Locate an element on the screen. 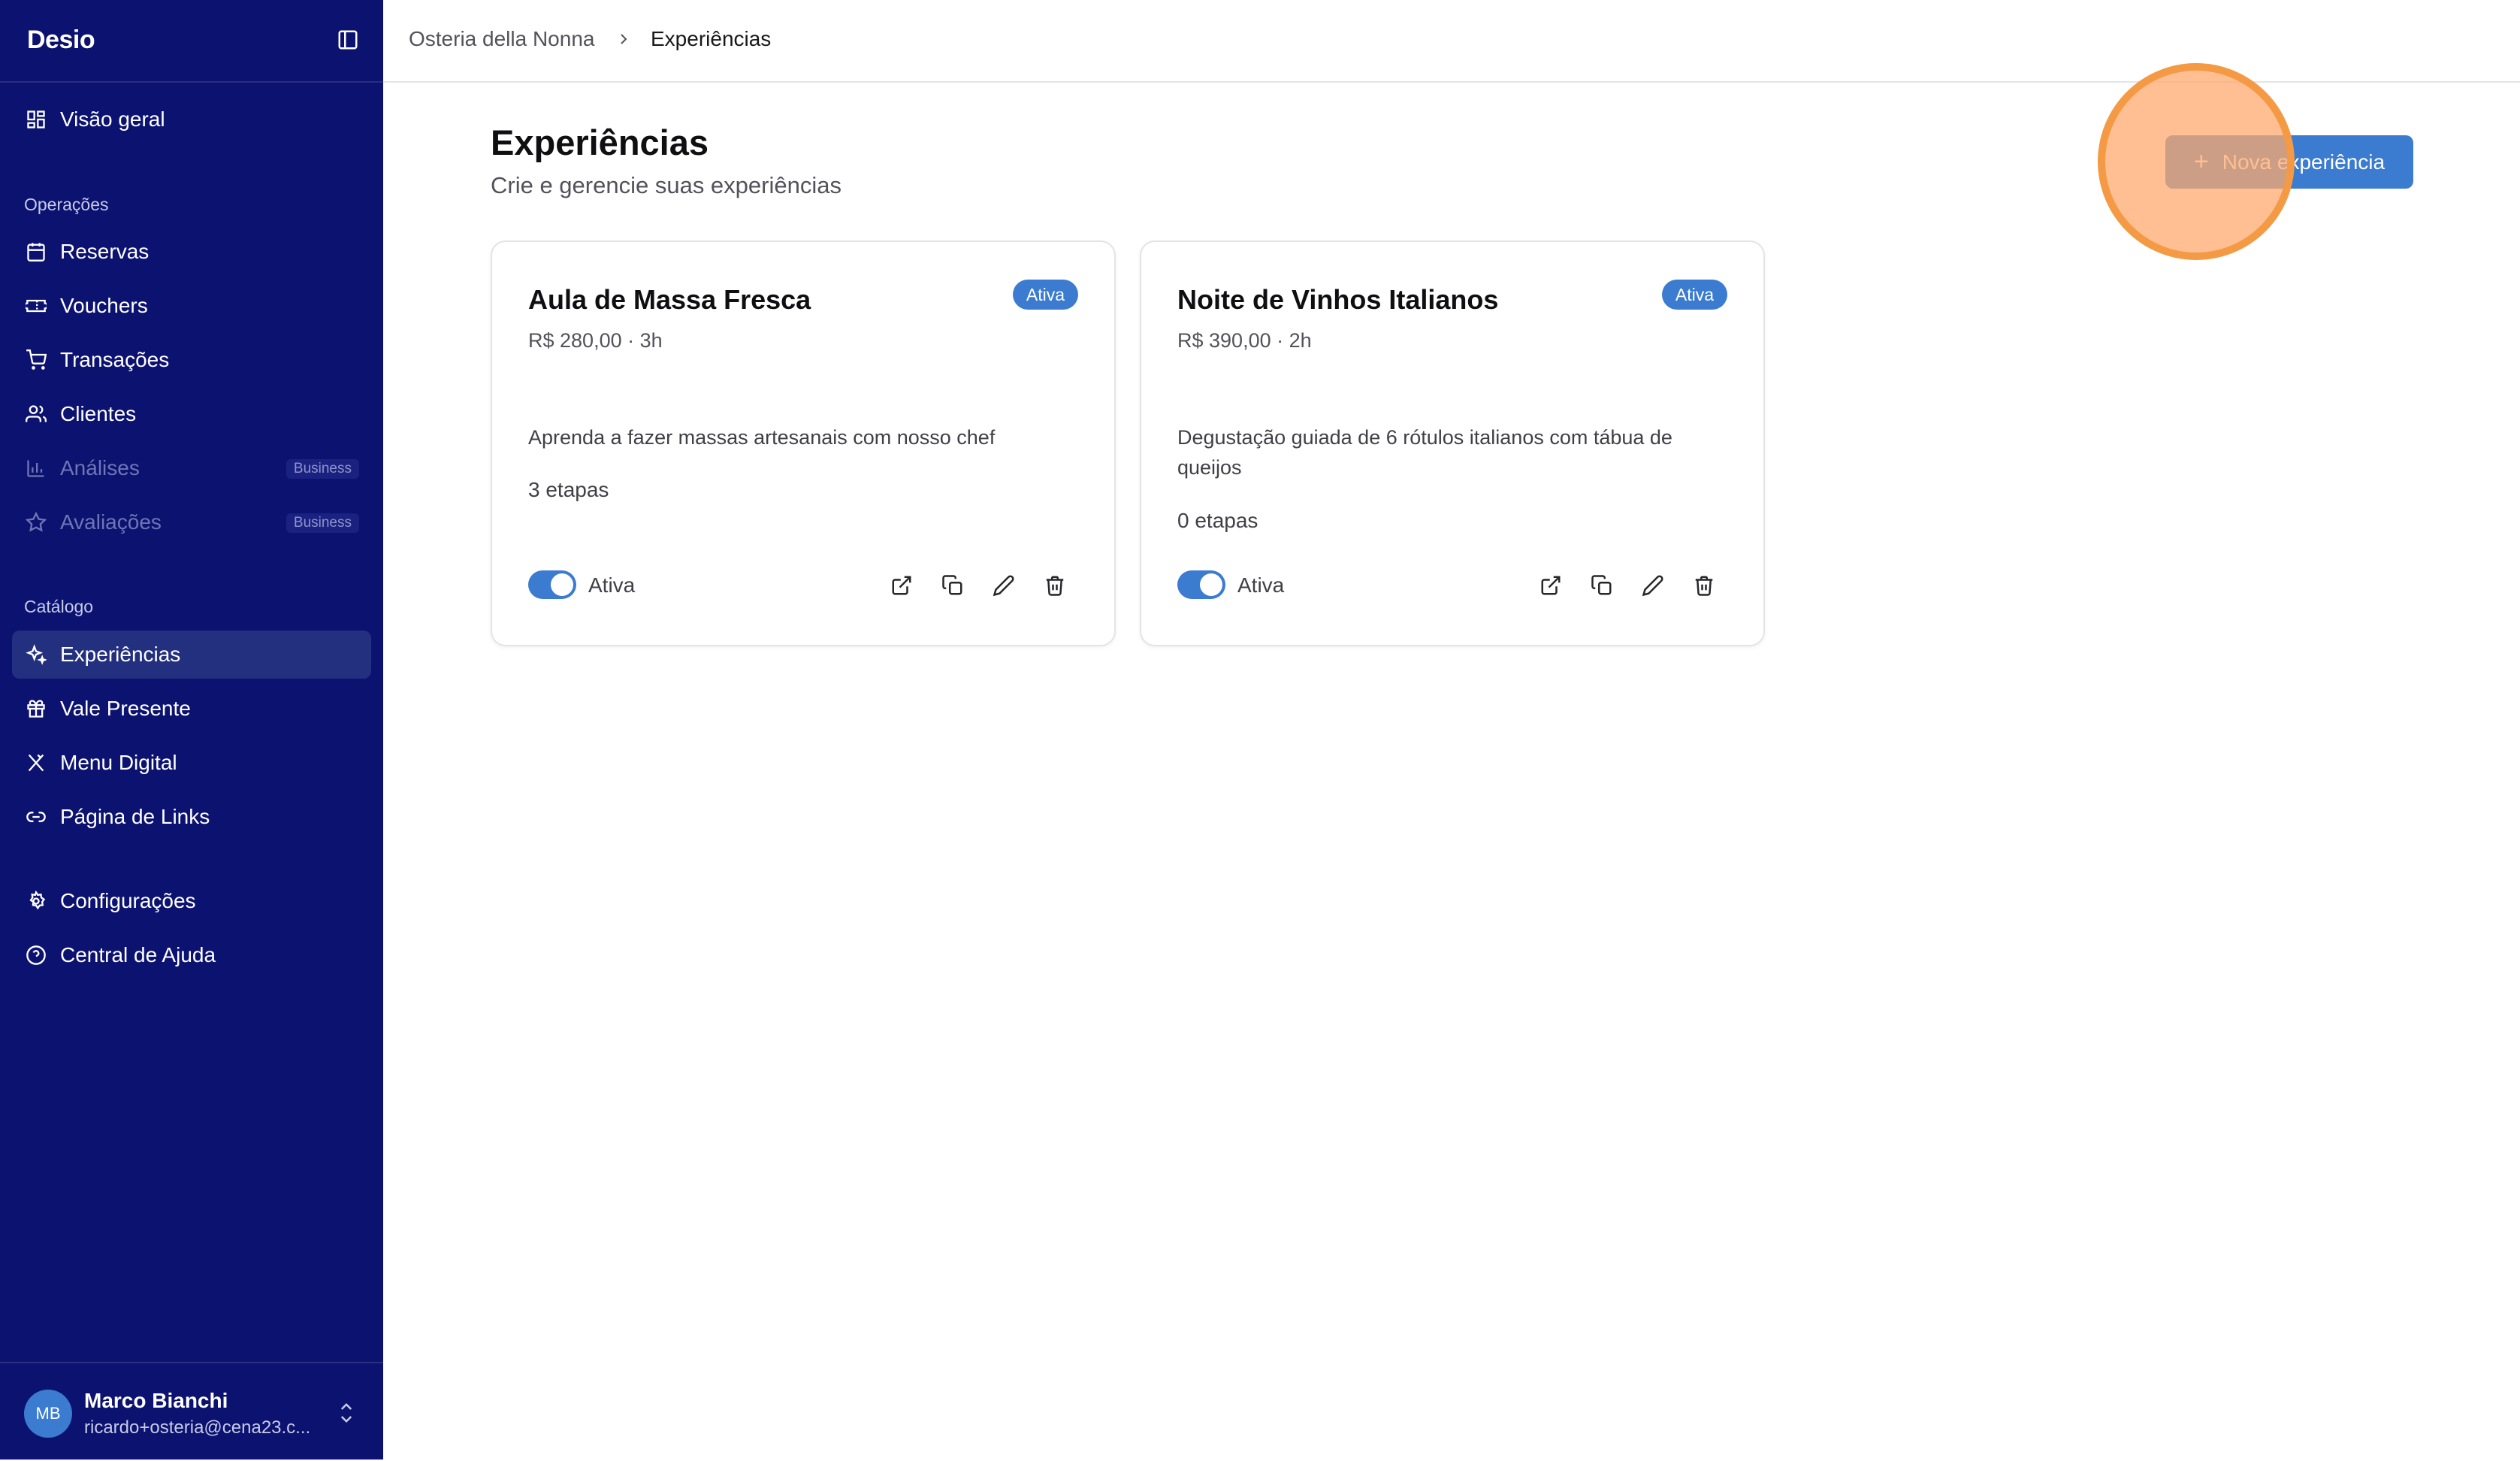 Image resolution: width=2520 pixels, height=1461 pixels. calendar-icon is located at coordinates (36, 252).